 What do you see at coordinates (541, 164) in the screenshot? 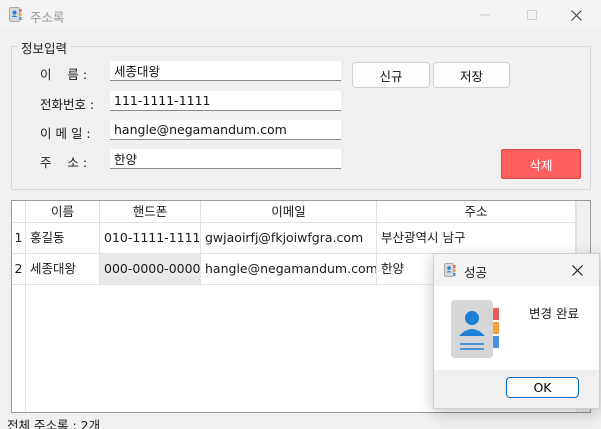
I see `delete-button: 삭제` at bounding box center [541, 164].